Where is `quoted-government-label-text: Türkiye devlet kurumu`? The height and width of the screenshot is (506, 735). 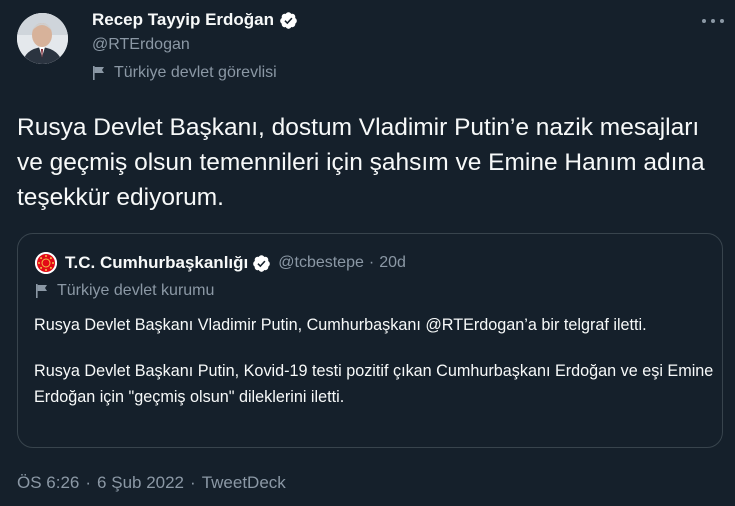 quoted-government-label-text: Türkiye devlet kurumu is located at coordinates (136, 290).